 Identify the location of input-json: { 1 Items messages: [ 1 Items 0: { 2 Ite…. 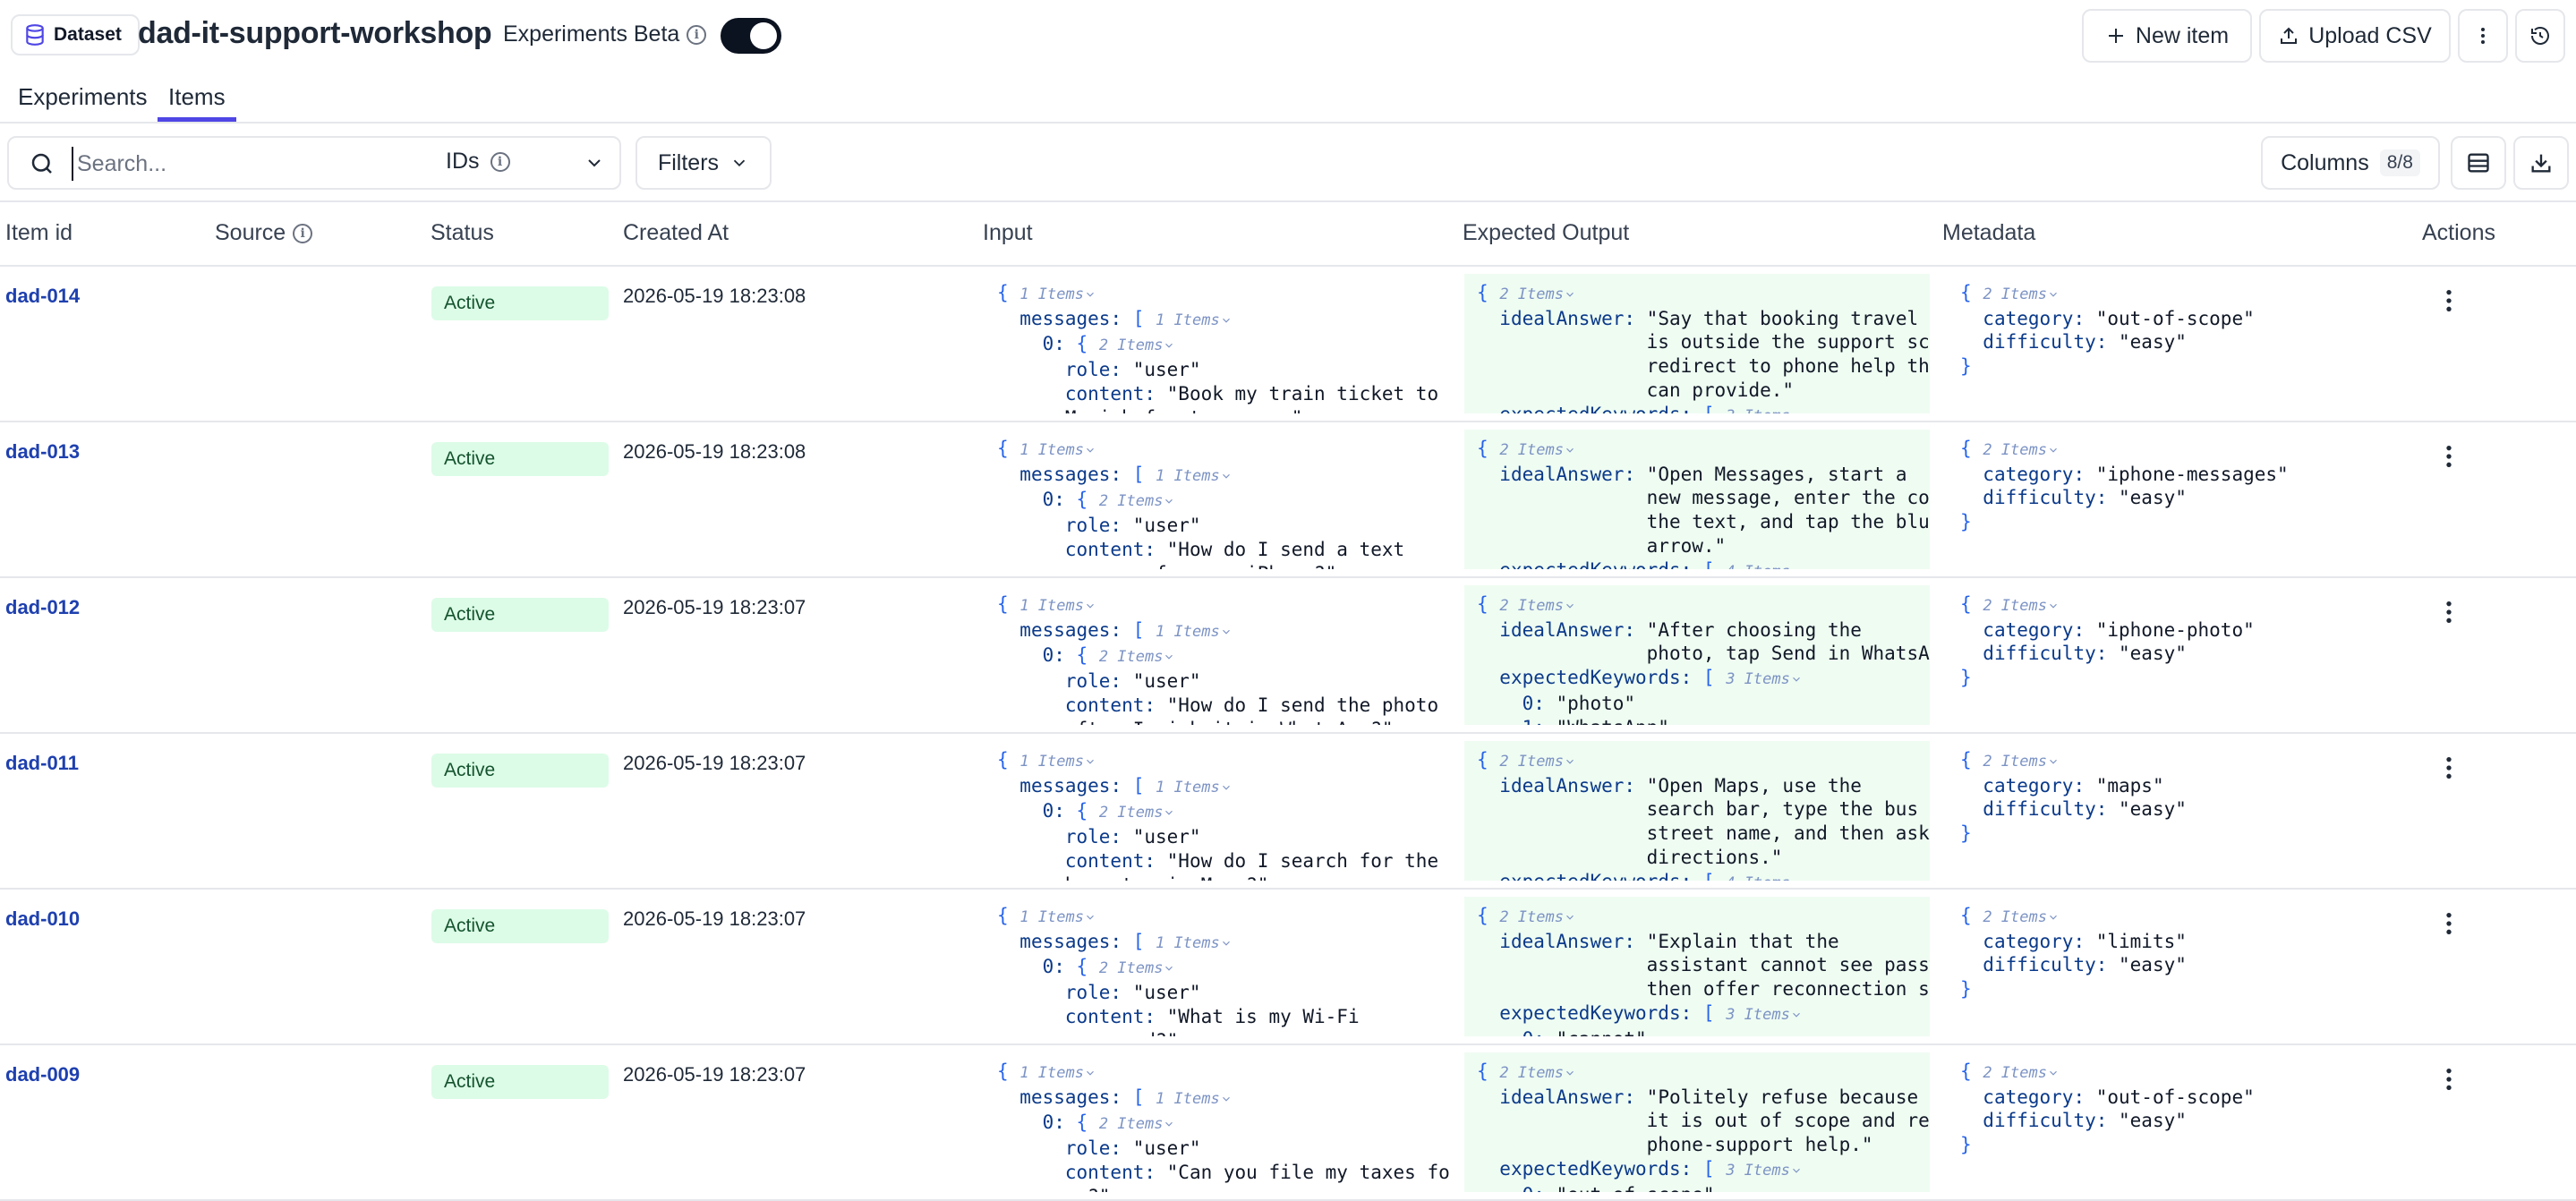
(1178, 970).